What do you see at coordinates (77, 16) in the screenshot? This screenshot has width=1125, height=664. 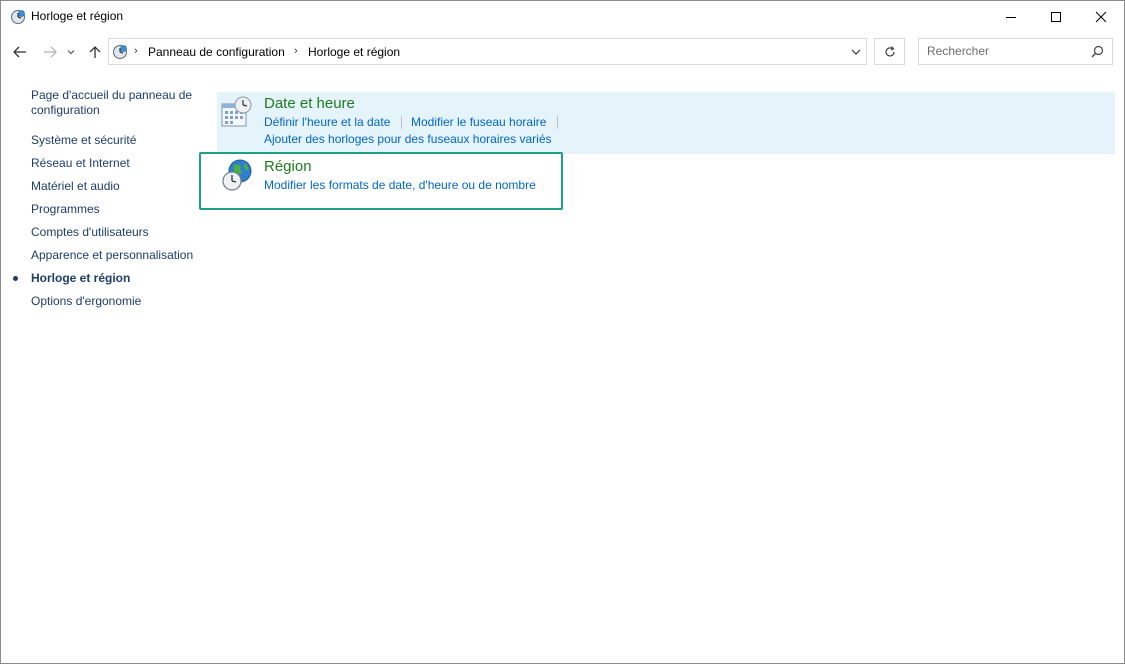 I see `window-title: Horloge et région` at bounding box center [77, 16].